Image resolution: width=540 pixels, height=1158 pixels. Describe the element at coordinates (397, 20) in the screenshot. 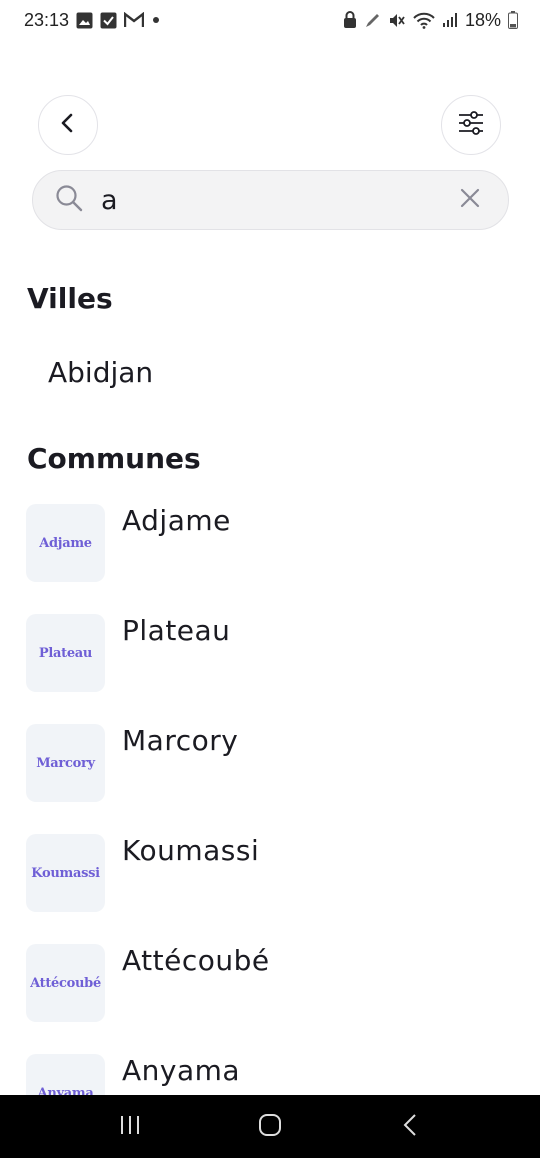

I see `mute-icon` at that location.